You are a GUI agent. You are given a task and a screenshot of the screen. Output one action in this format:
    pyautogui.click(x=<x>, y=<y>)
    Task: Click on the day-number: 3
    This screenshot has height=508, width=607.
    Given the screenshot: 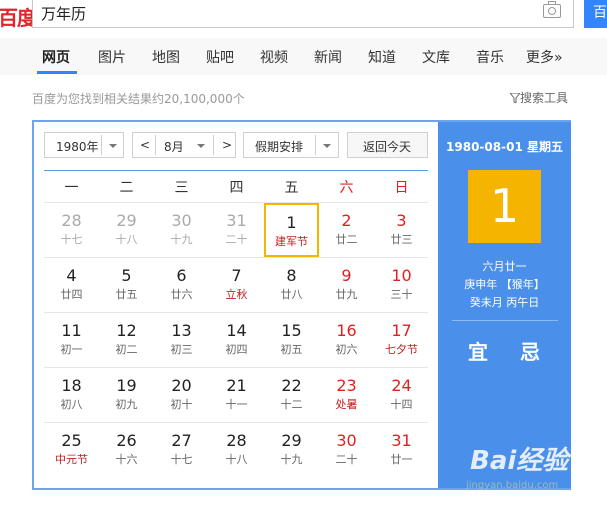 What is the action you would take?
    pyautogui.click(x=401, y=220)
    